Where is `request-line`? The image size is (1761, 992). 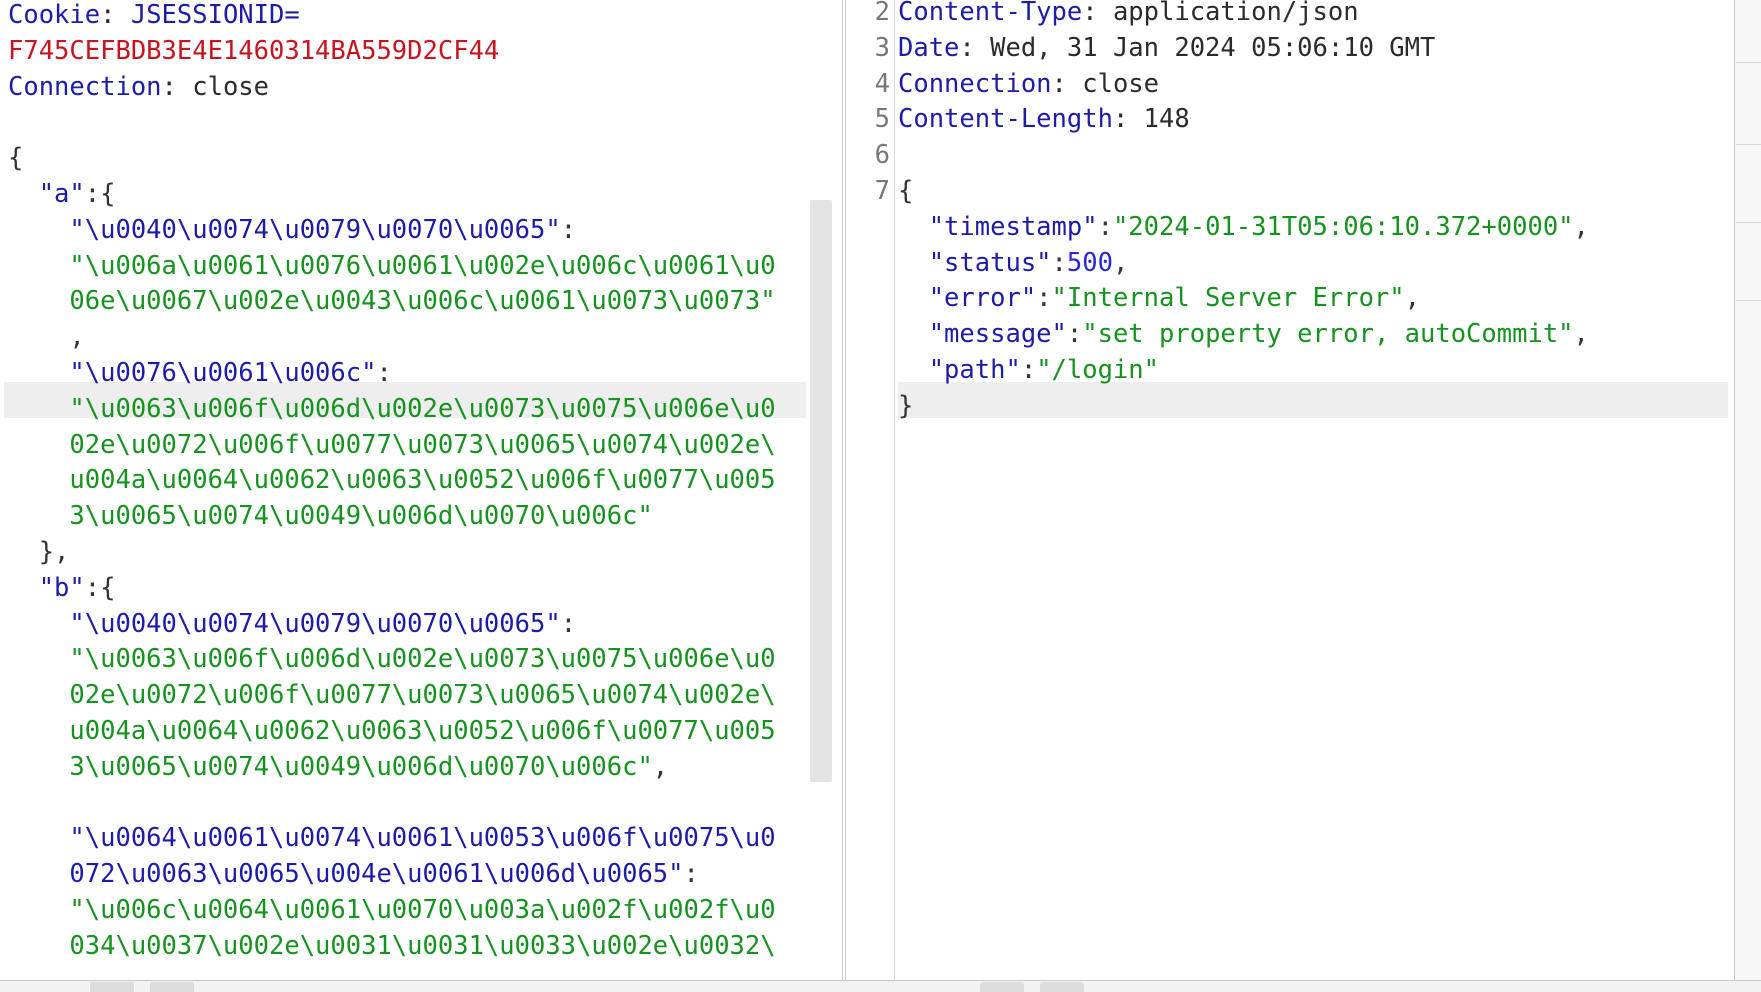 request-line is located at coordinates (425, 803).